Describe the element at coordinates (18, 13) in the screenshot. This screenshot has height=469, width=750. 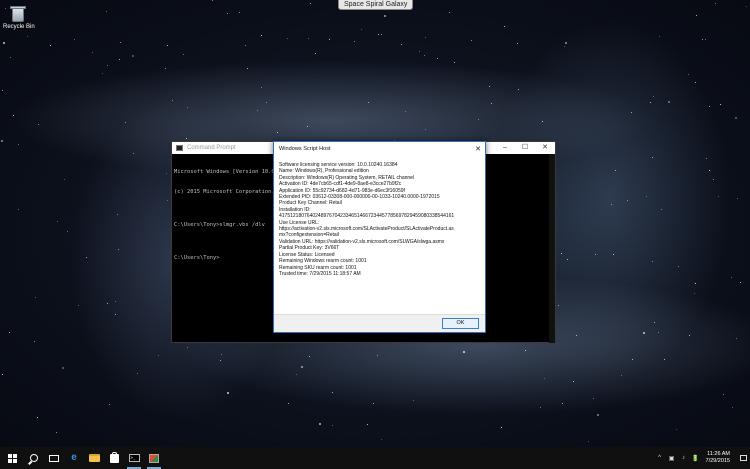
I see `recycle-bin-icon` at that location.